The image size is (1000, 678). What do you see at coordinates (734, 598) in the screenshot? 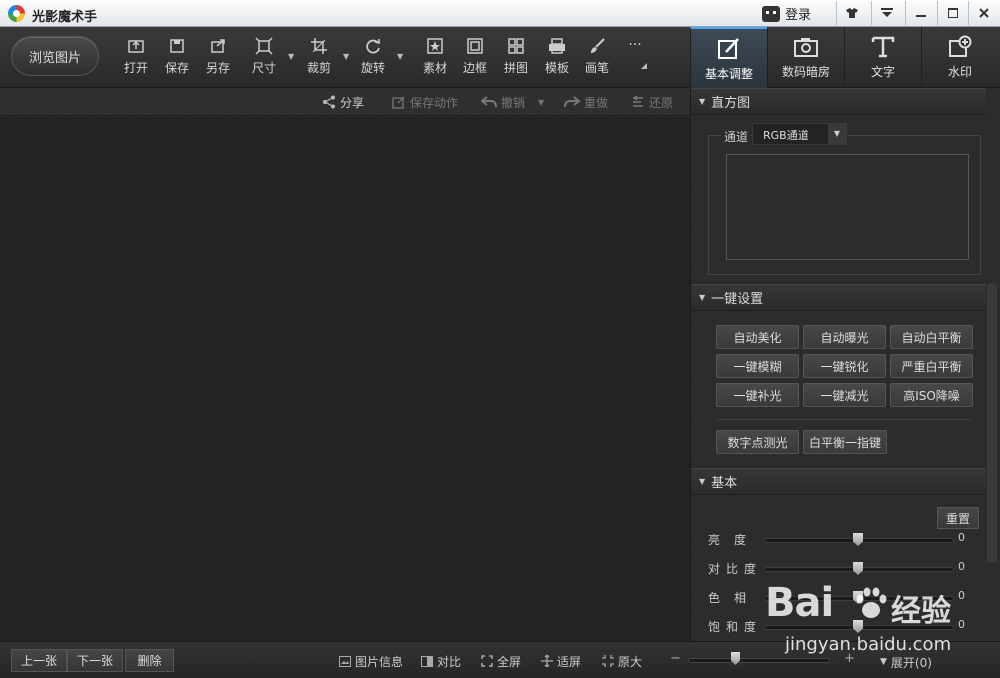
I see `slider-label: 色相` at bounding box center [734, 598].